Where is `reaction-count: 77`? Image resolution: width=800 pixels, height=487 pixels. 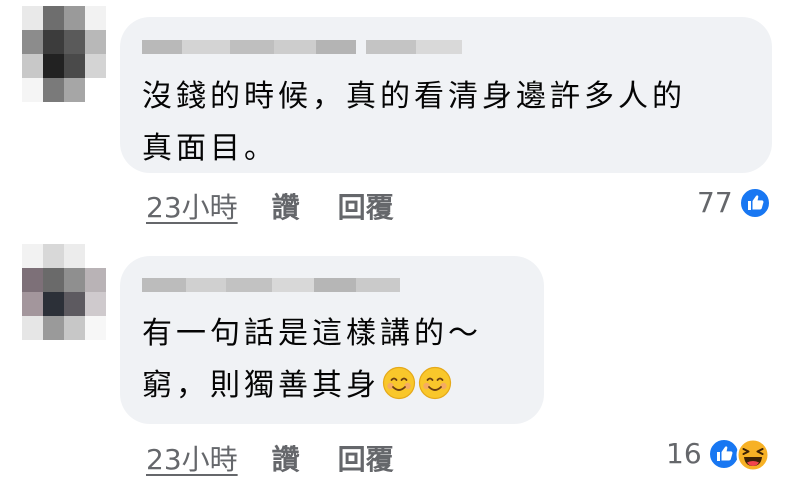
reaction-count: 77 is located at coordinates (715, 202).